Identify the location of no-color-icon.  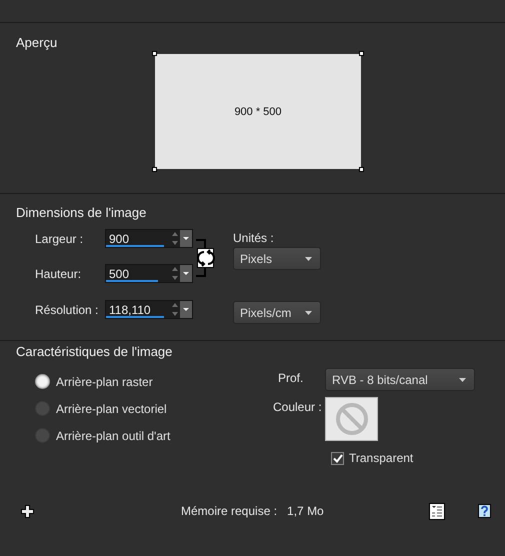
(351, 419).